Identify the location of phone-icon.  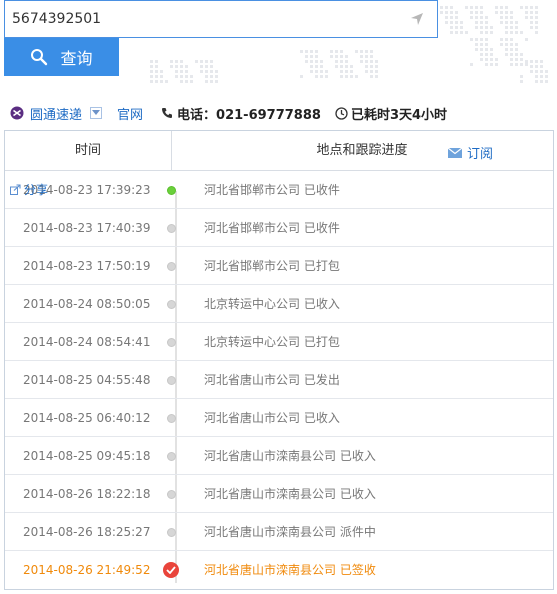
(167, 113).